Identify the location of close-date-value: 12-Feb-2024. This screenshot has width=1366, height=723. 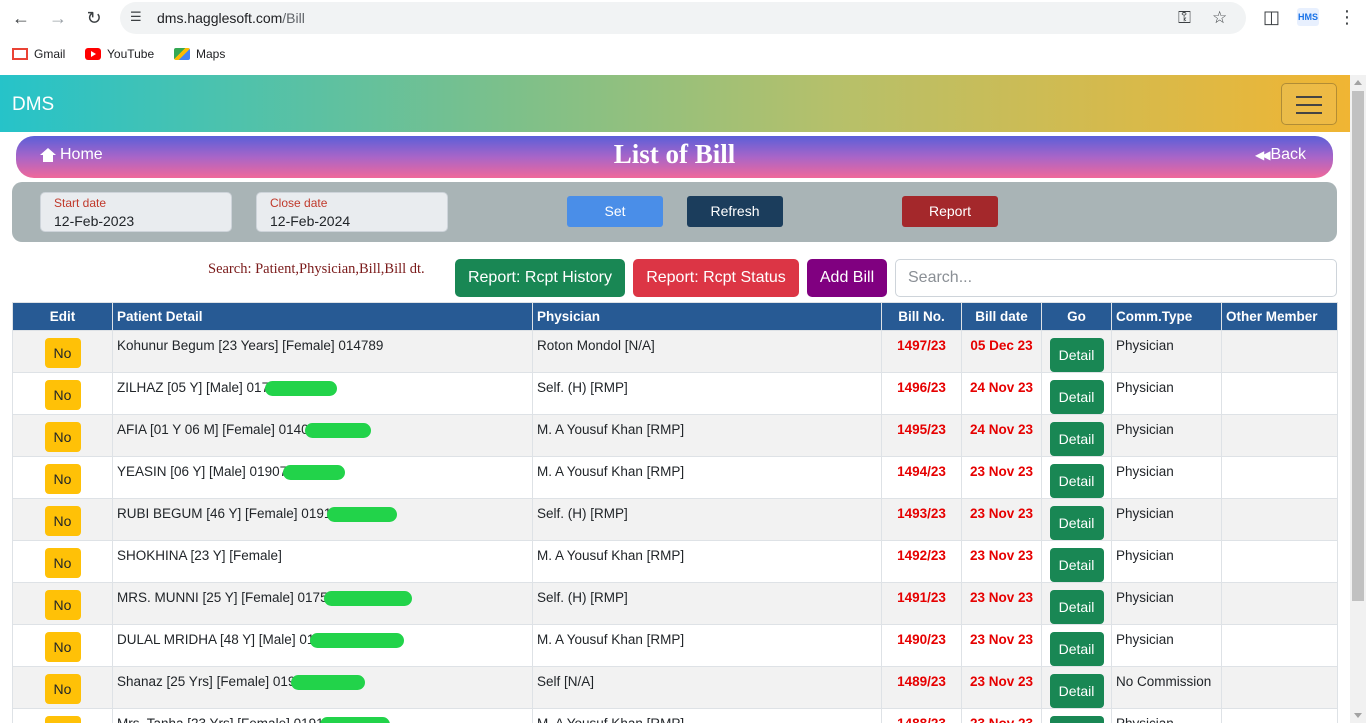
(310, 221).